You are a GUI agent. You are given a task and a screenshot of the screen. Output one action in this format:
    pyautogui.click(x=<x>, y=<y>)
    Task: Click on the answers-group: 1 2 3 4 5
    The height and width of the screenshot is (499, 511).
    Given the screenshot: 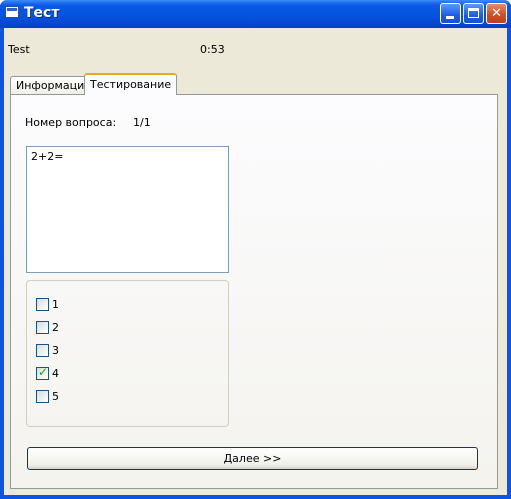 What is the action you would take?
    pyautogui.click(x=127, y=353)
    